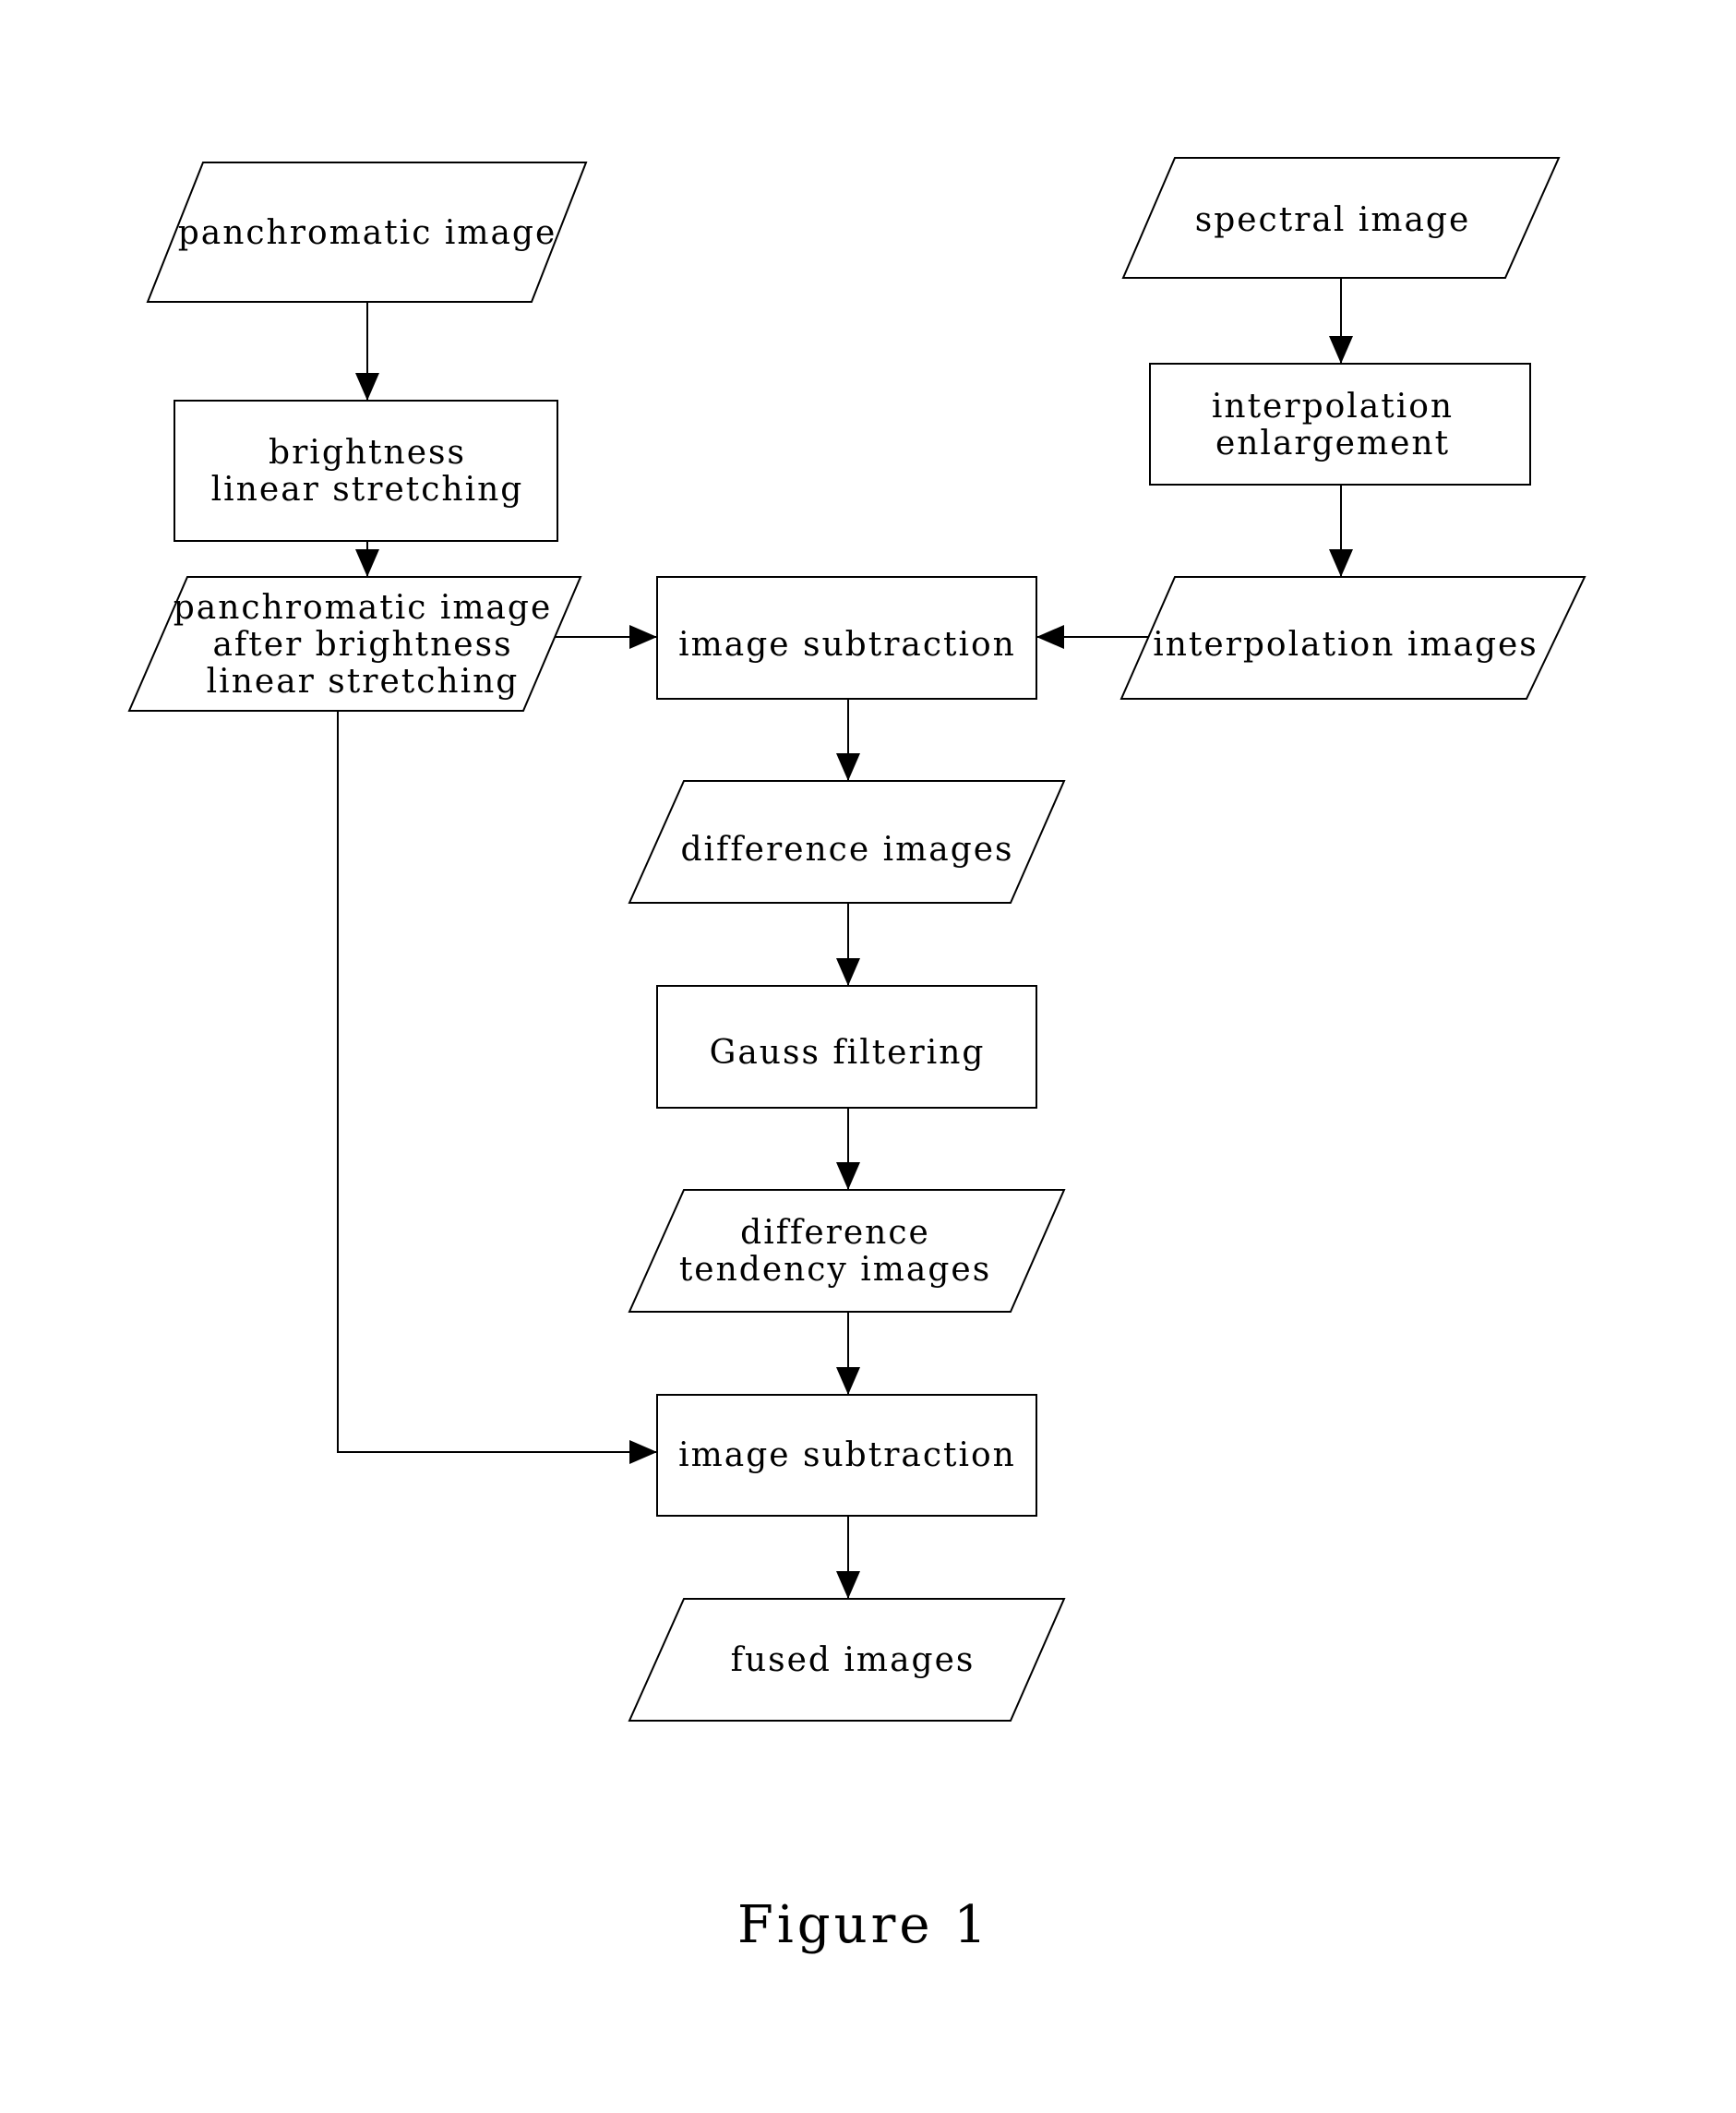  I want to click on node-label: after brightness, so click(362, 645).